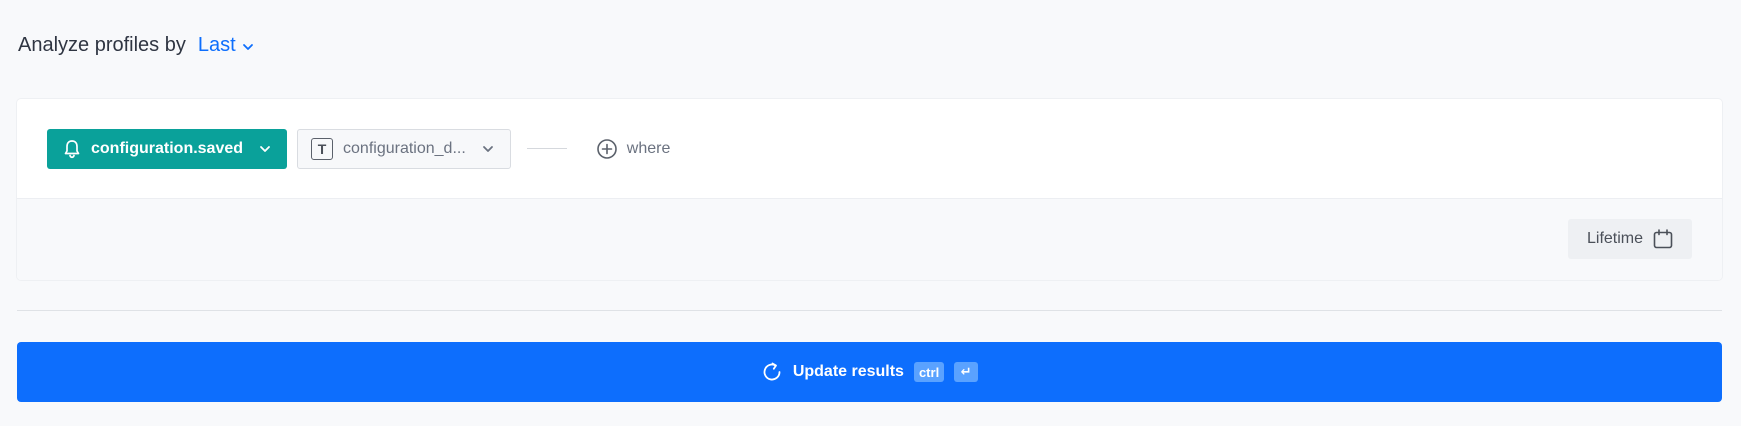 This screenshot has width=1741, height=426. I want to click on add-where-button: where, so click(633, 149).